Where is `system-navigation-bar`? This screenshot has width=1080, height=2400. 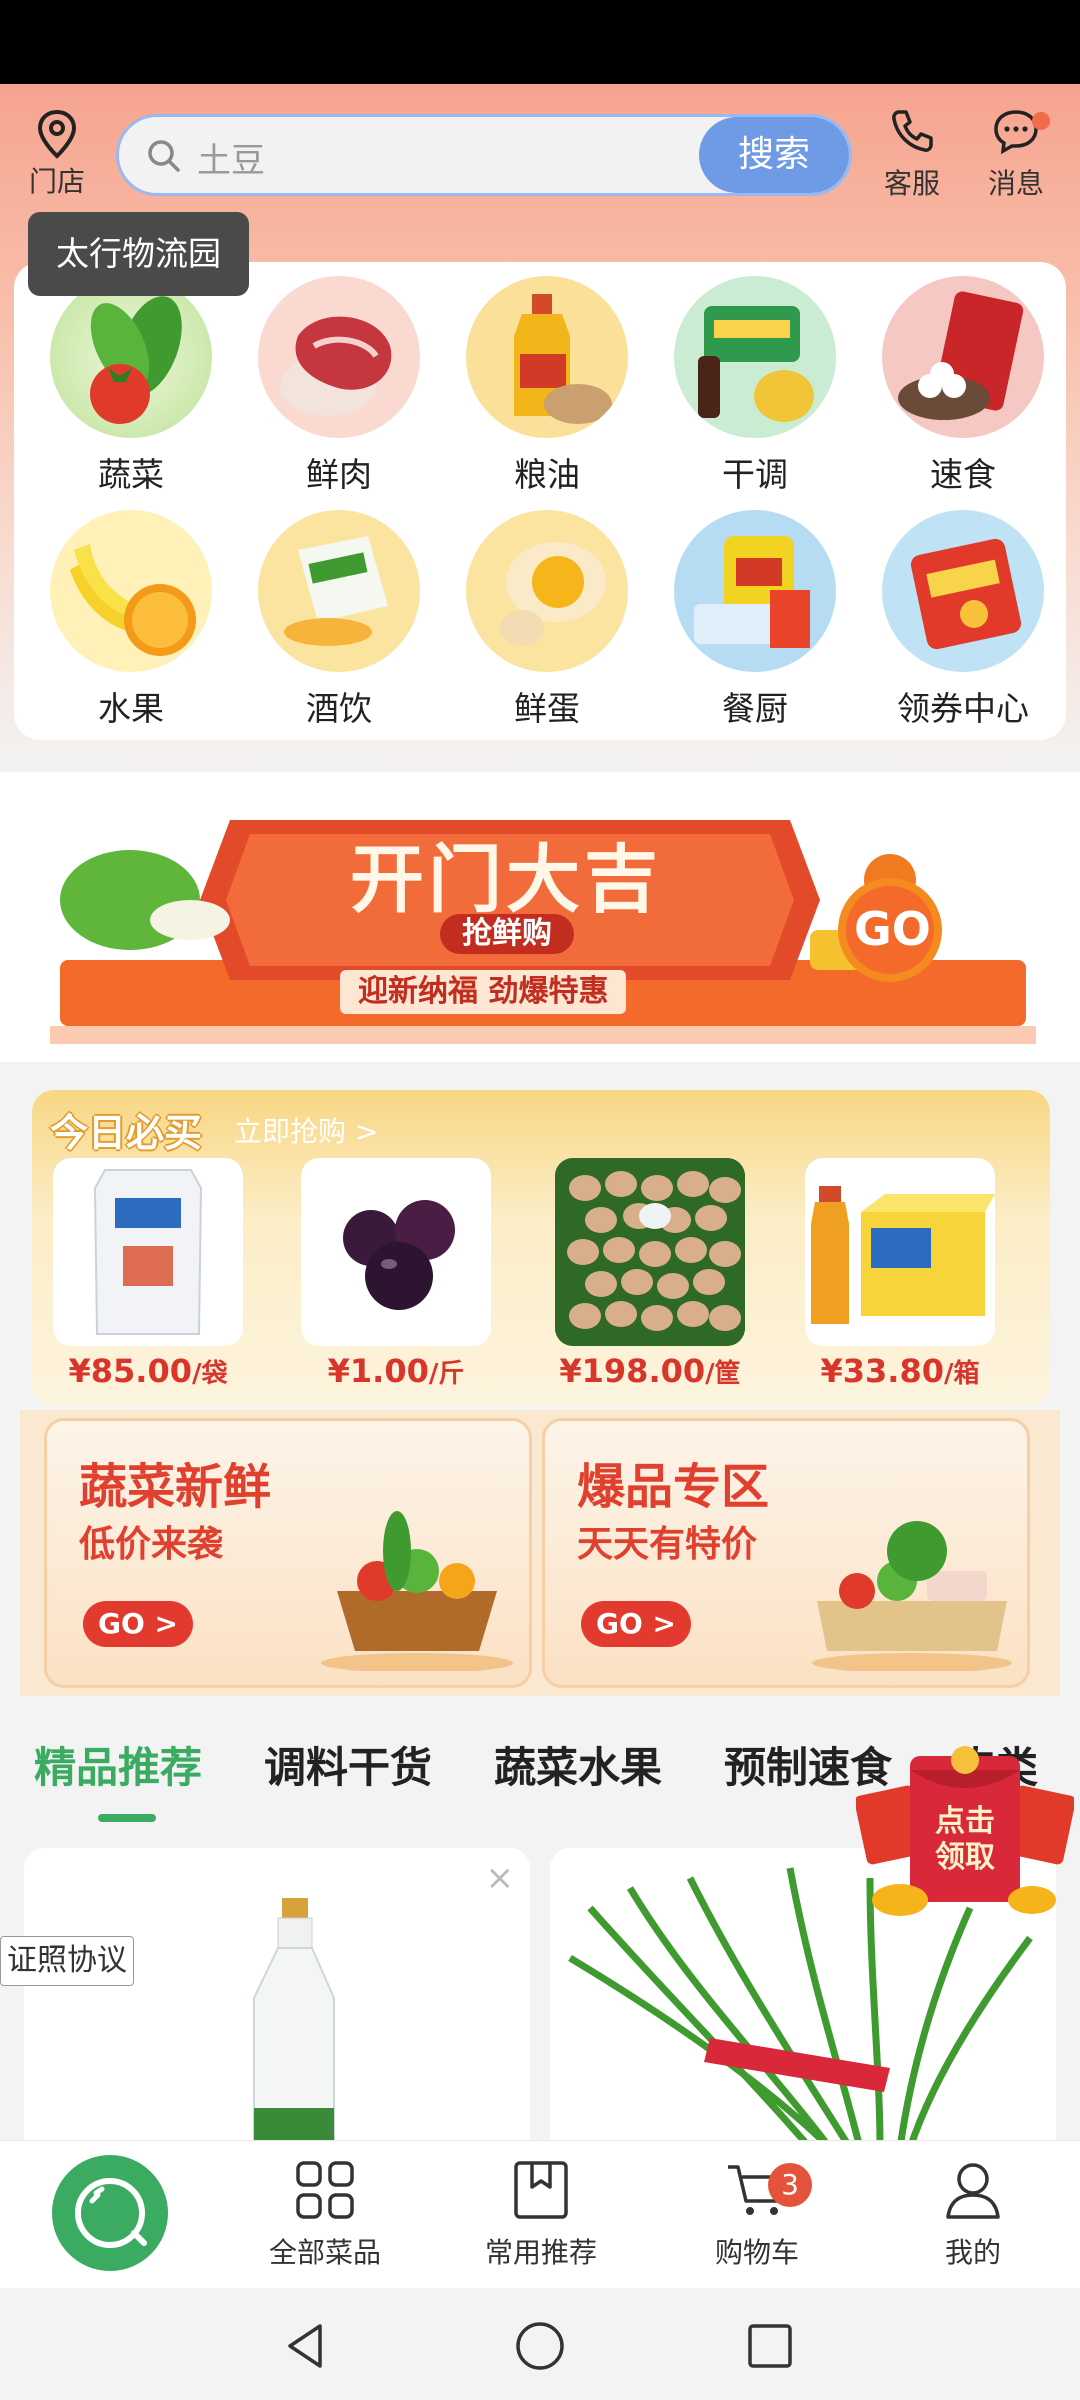 system-navigation-bar is located at coordinates (540, 2344).